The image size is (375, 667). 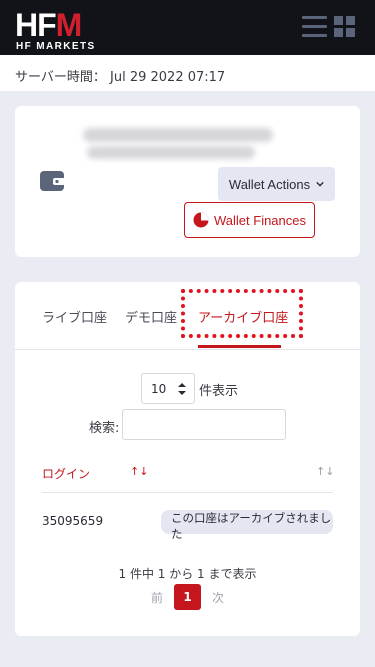 I want to click on sort-active-icon: ↑↓, so click(x=139, y=471).